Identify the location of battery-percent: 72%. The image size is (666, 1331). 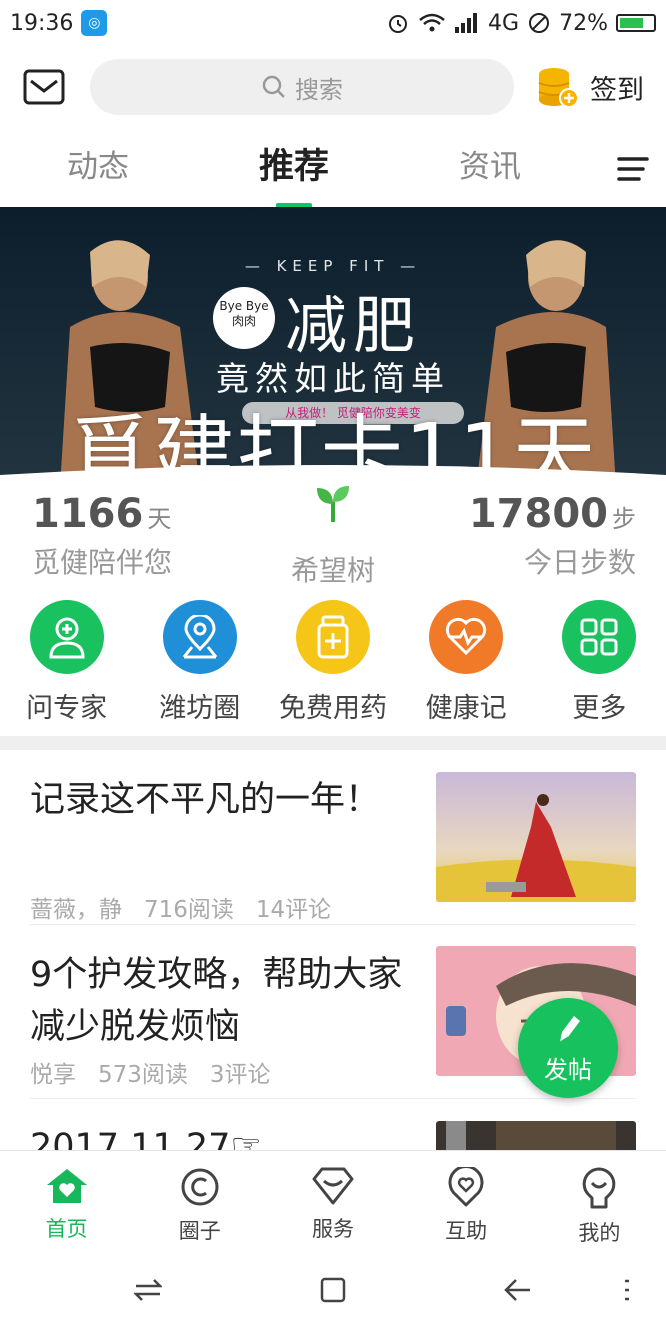
(583, 23).